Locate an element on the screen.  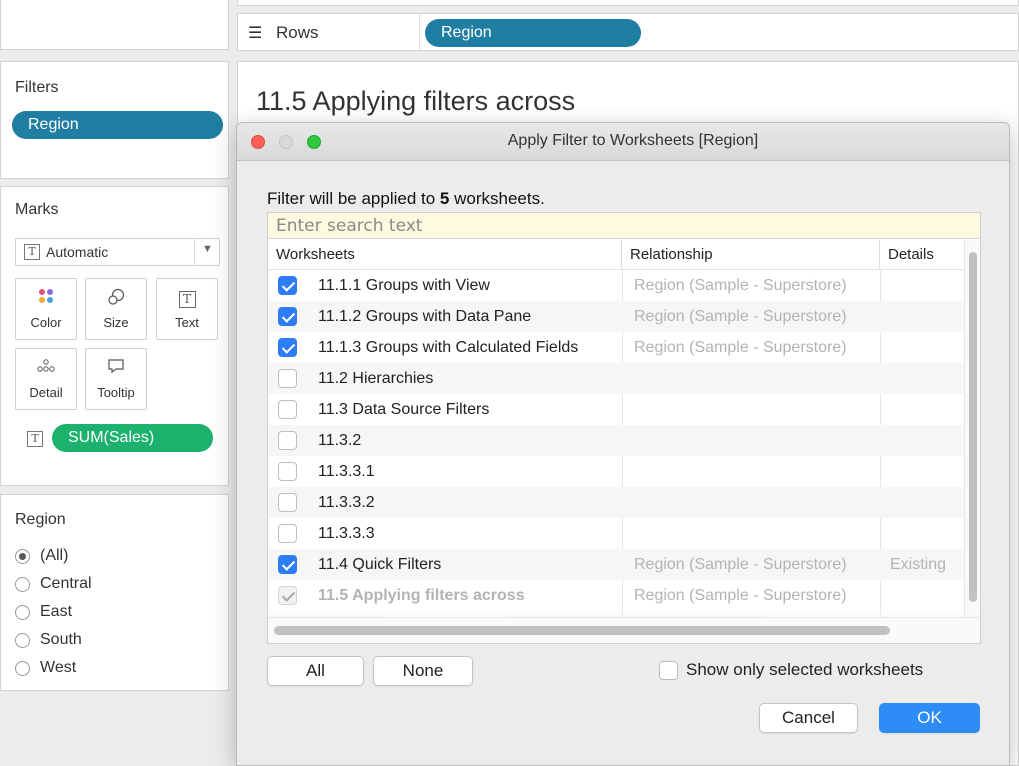
table-row: 11.3.3.2 is located at coordinates (616, 502).